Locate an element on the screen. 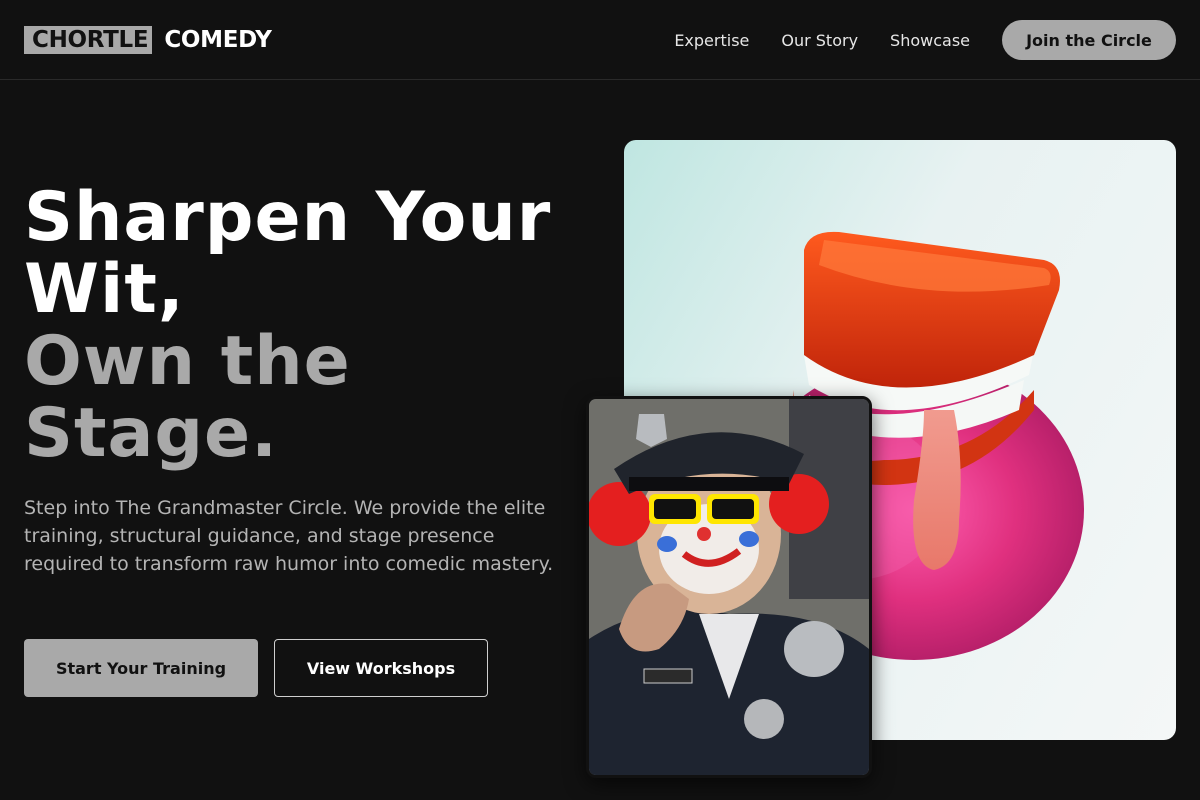 The width and height of the screenshot is (1200, 800). nav-link-our-story: Our Story is located at coordinates (819, 40).